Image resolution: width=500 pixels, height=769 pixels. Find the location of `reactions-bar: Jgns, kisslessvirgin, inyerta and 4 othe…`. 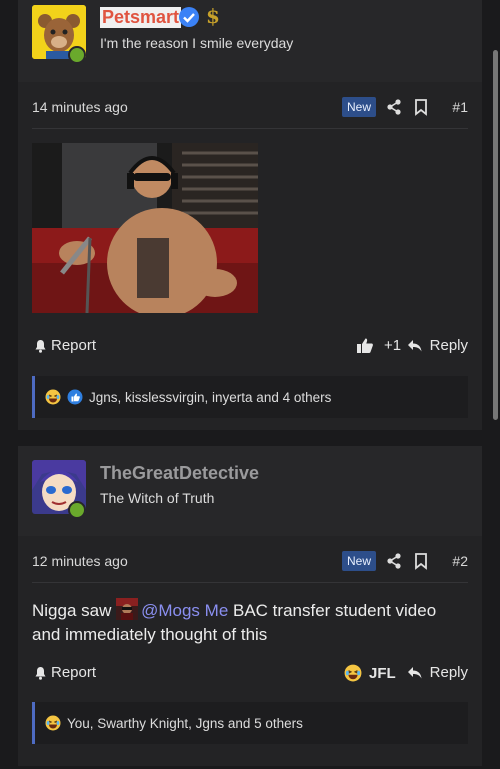

reactions-bar: Jgns, kisslessvirgin, inyerta and 4 othe… is located at coordinates (250, 397).